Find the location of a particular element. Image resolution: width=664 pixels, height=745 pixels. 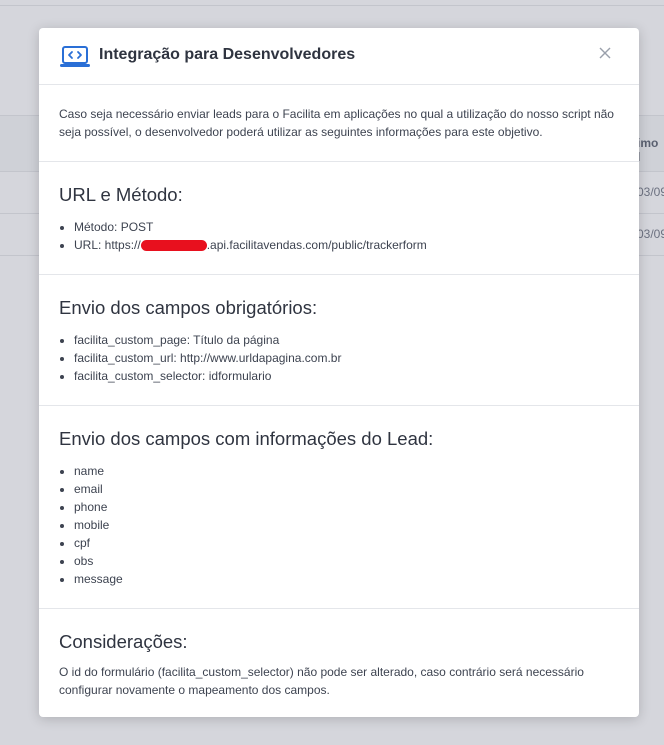

laptop-code-icon is located at coordinates (75, 56).